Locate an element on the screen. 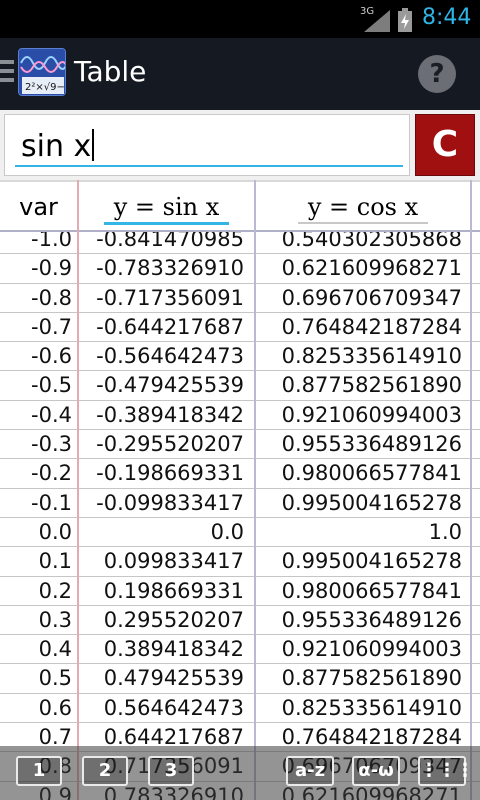 The width and height of the screenshot is (480, 800). table-row: -0.6 -0.564642473 0.825335614910 is located at coordinates (240, 357).